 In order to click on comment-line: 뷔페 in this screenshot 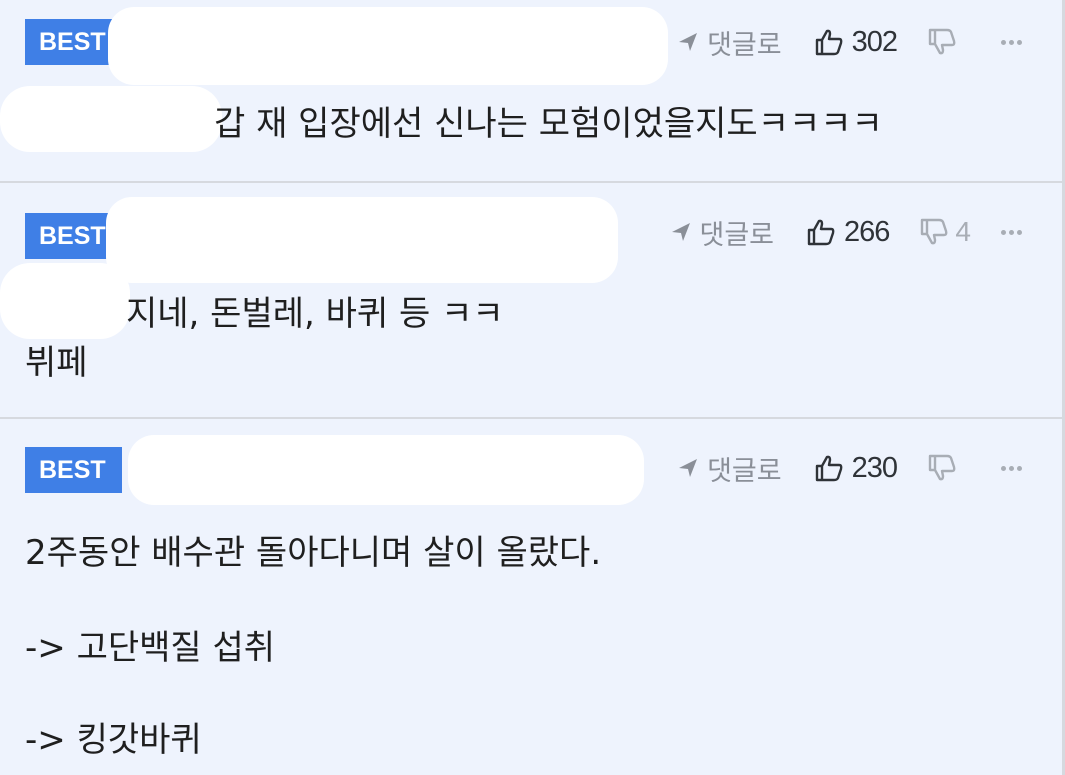, I will do `click(56, 363)`.